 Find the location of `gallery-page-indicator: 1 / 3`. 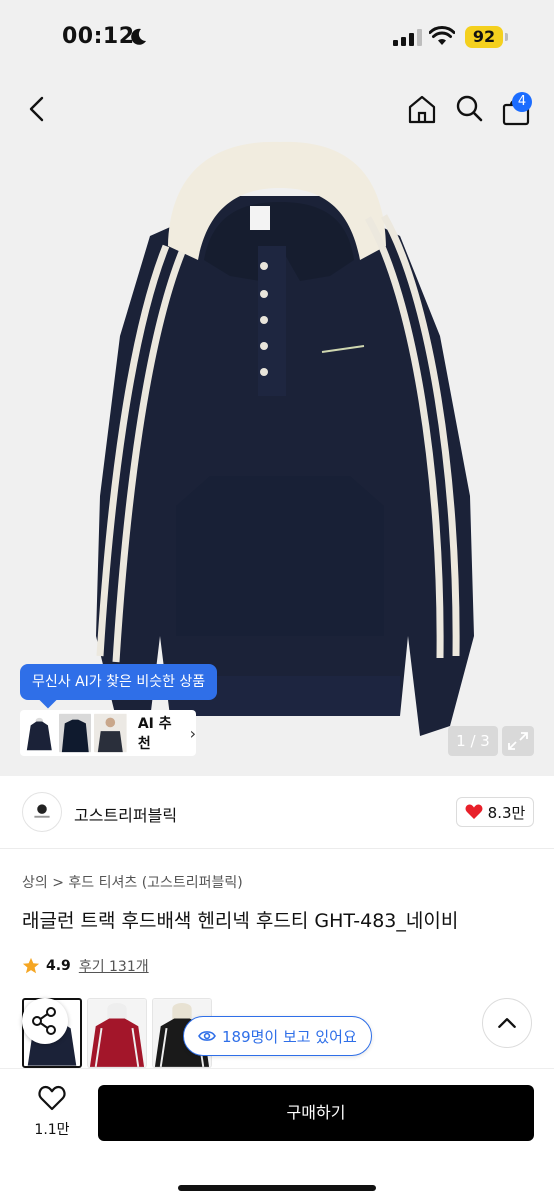

gallery-page-indicator: 1 / 3 is located at coordinates (473, 741).